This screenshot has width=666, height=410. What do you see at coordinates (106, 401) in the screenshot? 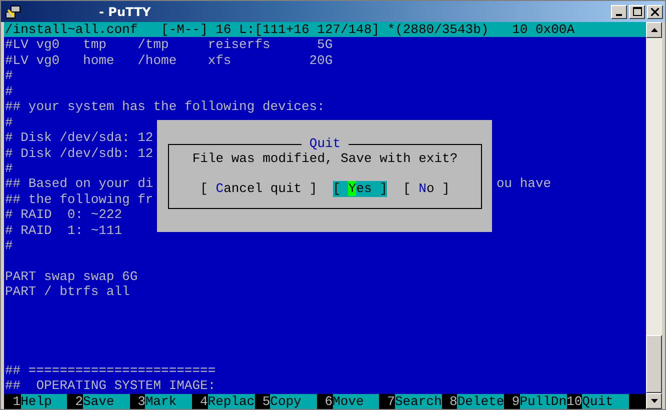
I see `function-key-label: Save` at bounding box center [106, 401].